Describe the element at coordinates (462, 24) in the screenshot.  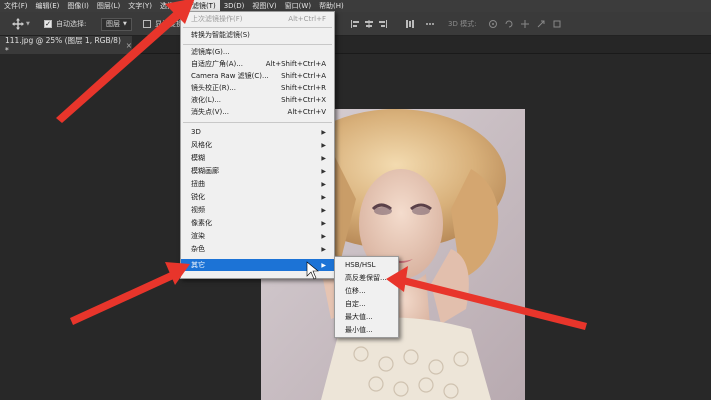
I see `mode-3d-label: 3D 模式:` at that location.